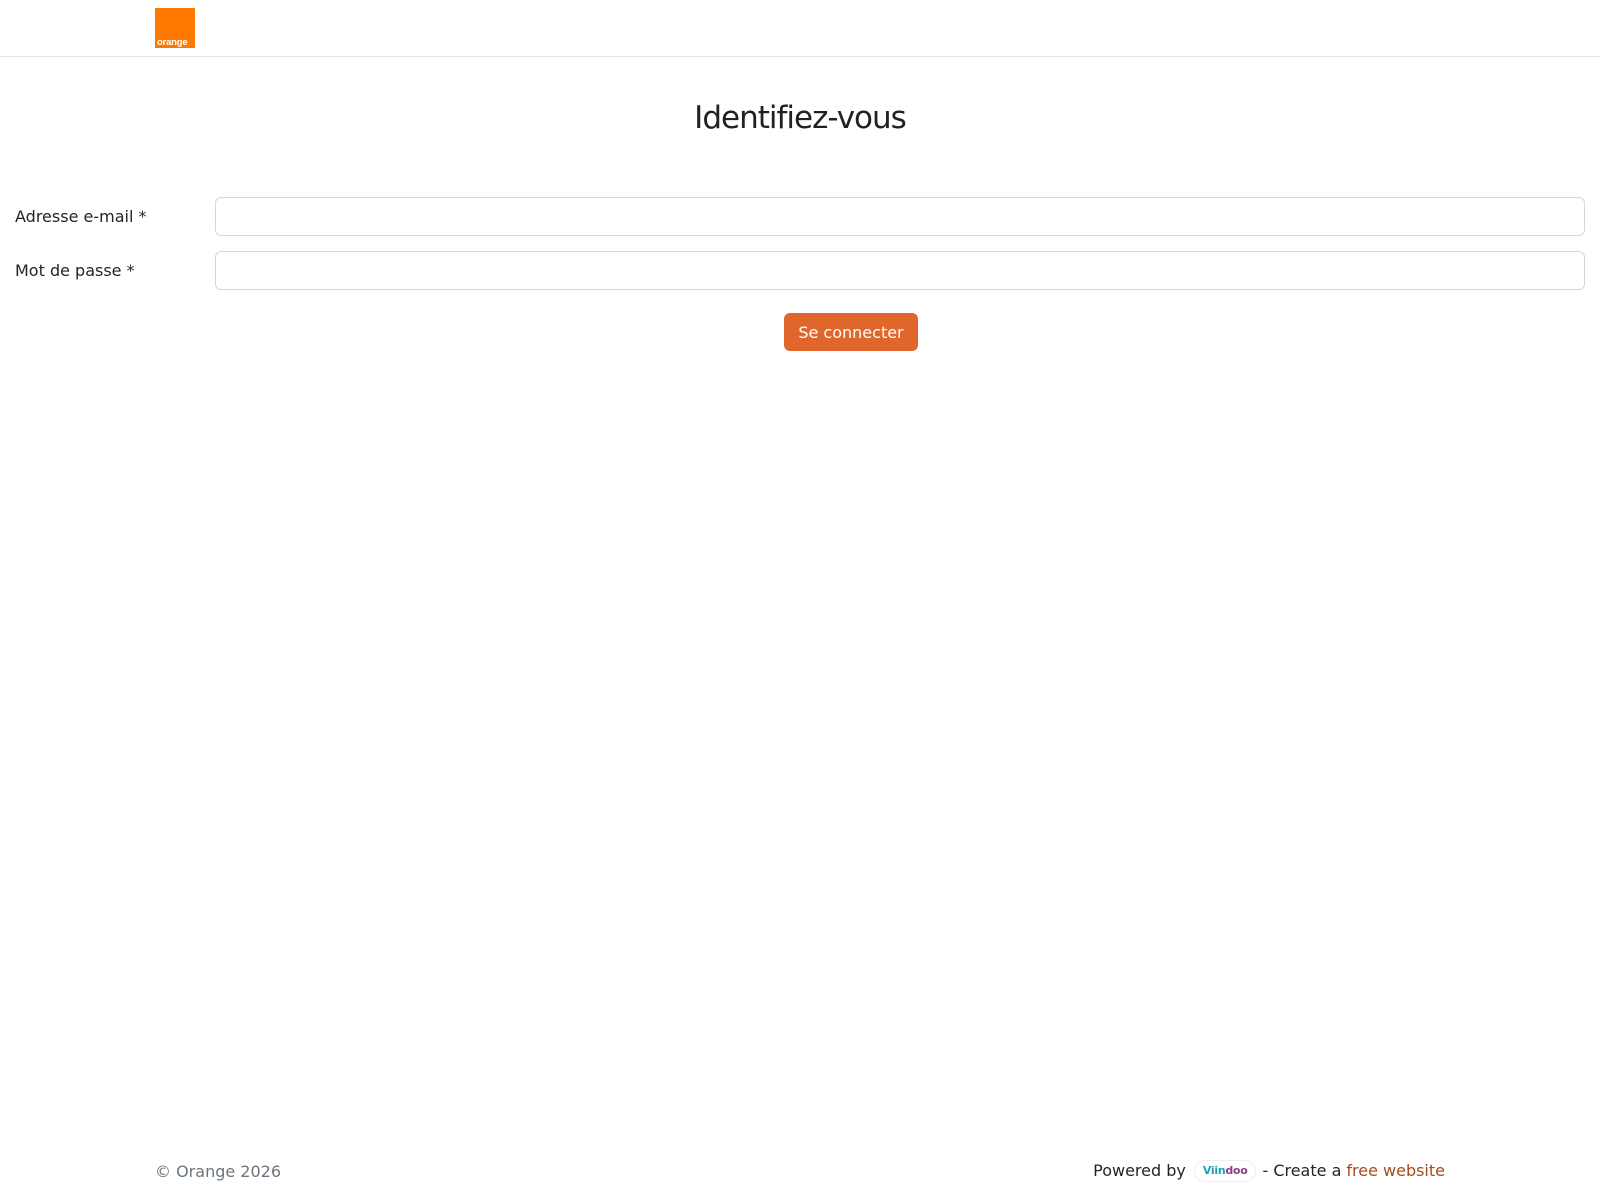 The height and width of the screenshot is (1200, 1600). What do you see at coordinates (172, 42) in the screenshot?
I see `logo-text: orange` at bounding box center [172, 42].